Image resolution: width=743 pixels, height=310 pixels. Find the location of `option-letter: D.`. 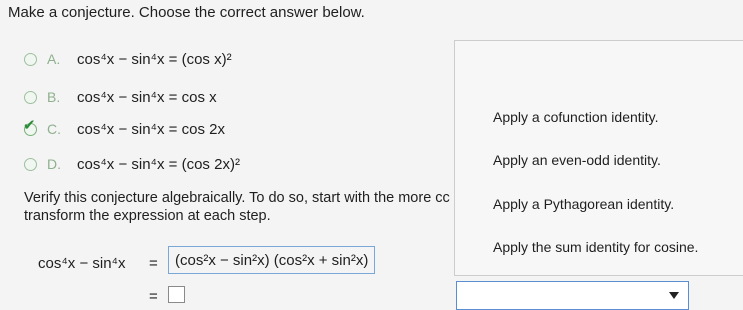

option-letter: D. is located at coordinates (54, 164).